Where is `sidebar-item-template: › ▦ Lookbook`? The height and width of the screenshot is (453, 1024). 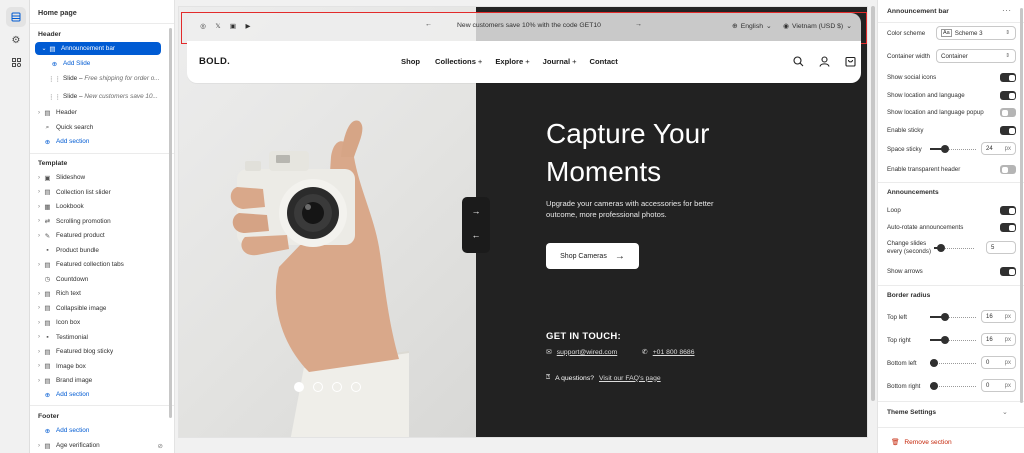 sidebar-item-template: › ▦ Lookbook is located at coordinates (99, 206).